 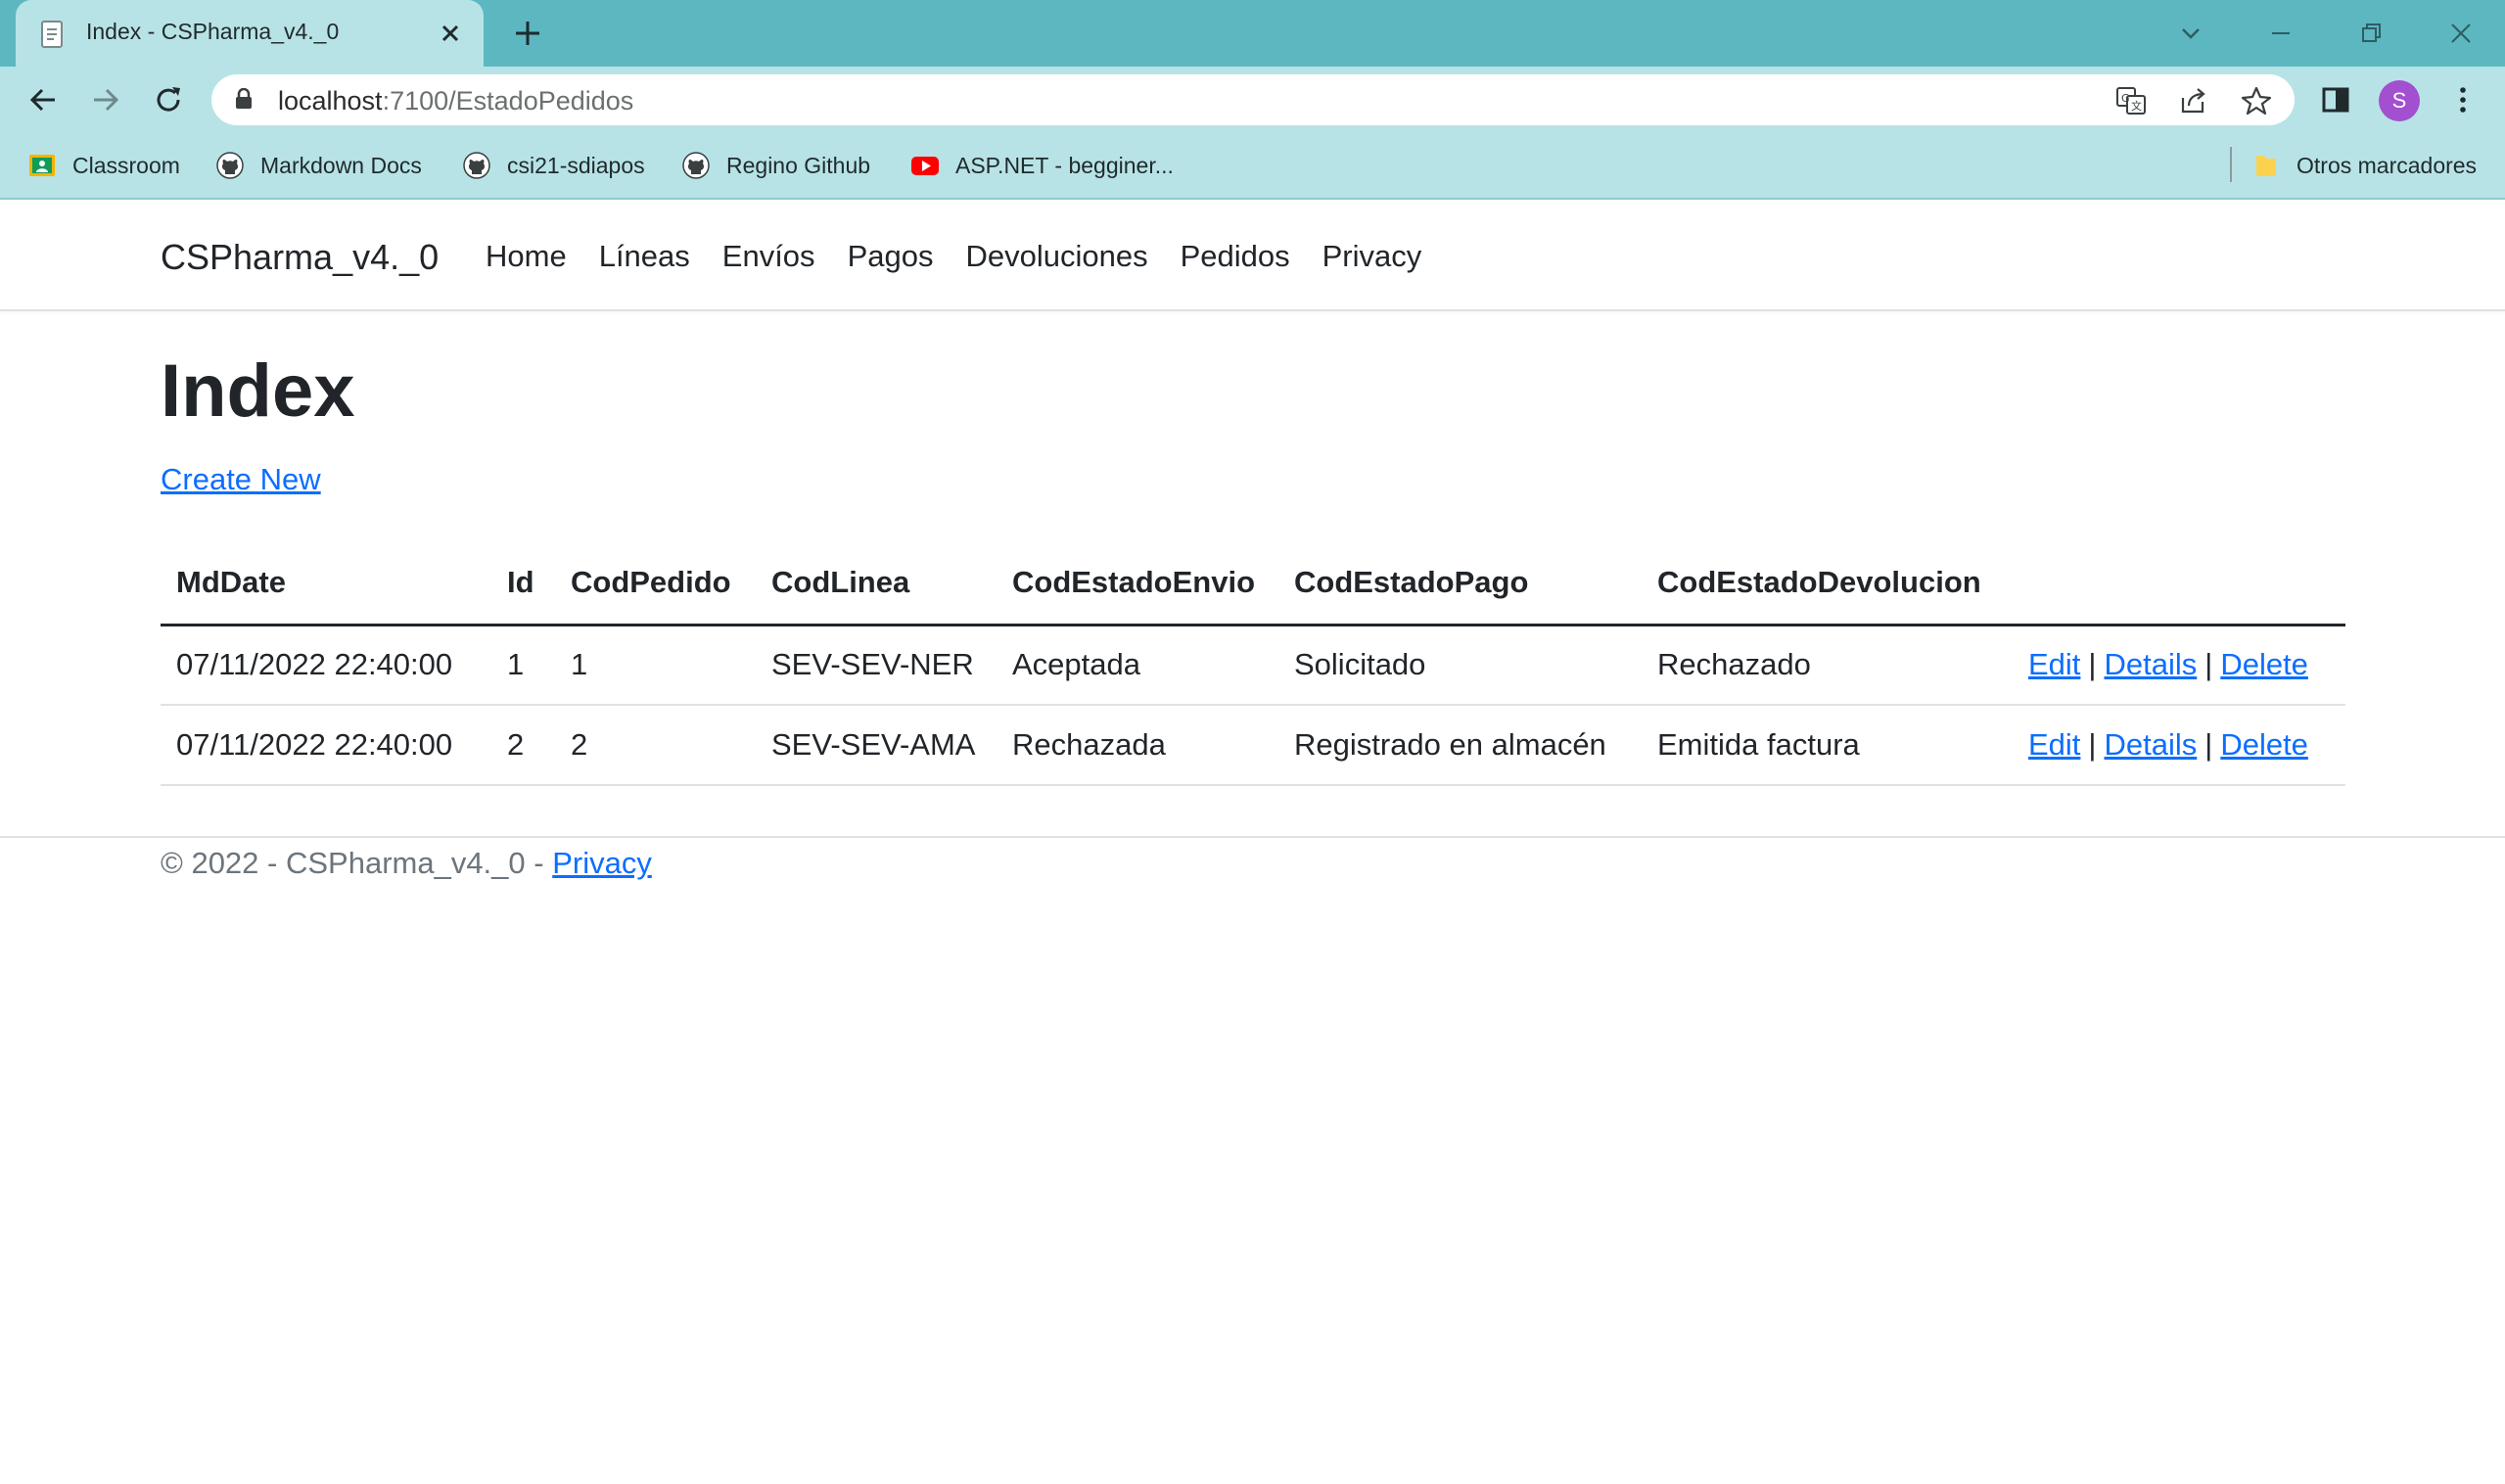 What do you see at coordinates (2125, 98) in the screenshot?
I see `svg-text: G` at bounding box center [2125, 98].